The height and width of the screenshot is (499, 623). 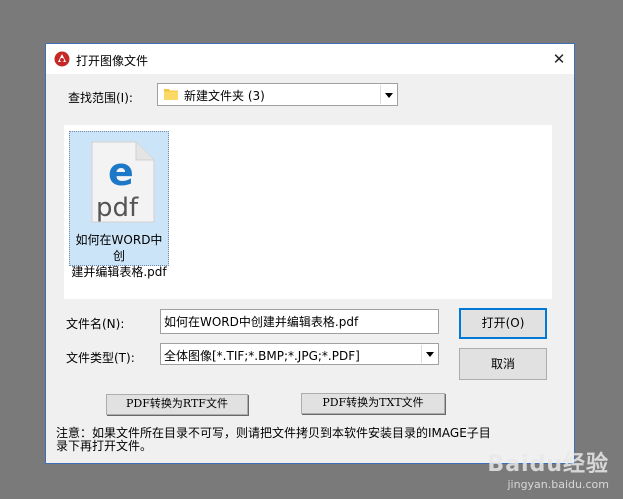 What do you see at coordinates (548, 464) in the screenshot?
I see `watermark-logo: Baidu经验` at bounding box center [548, 464].